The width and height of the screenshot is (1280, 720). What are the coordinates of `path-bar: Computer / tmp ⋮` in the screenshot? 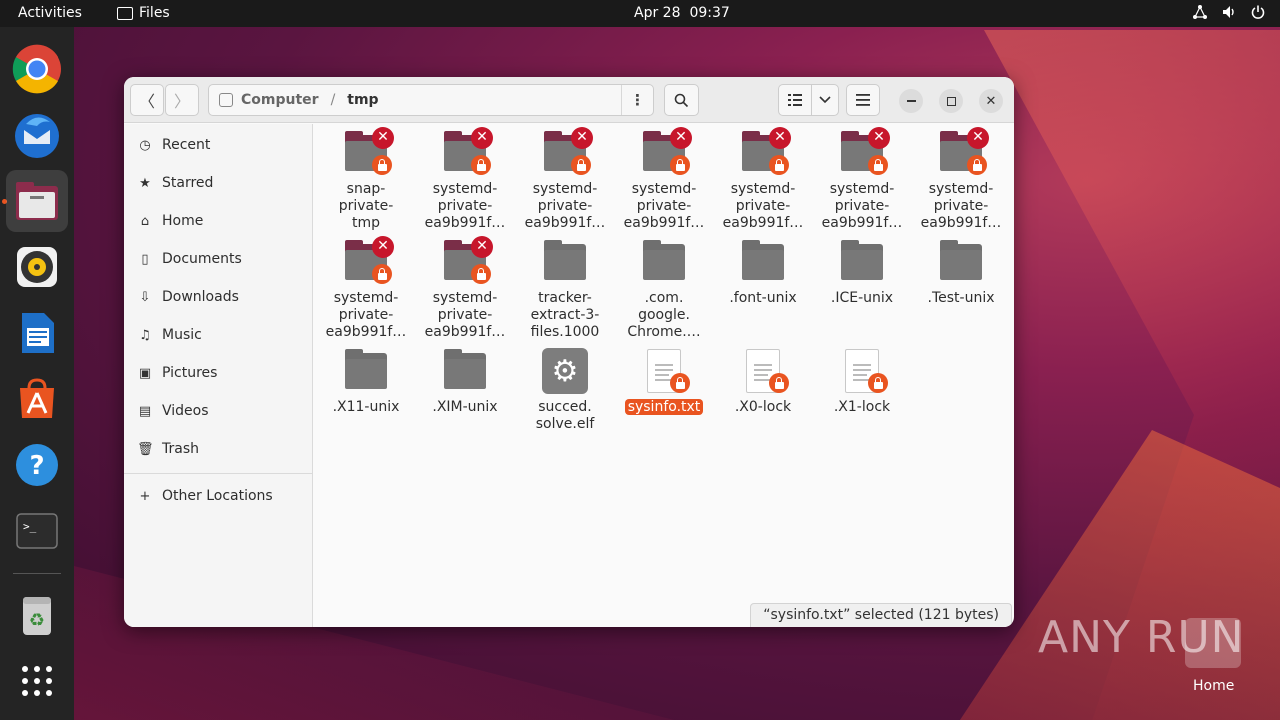 It's located at (431, 100).